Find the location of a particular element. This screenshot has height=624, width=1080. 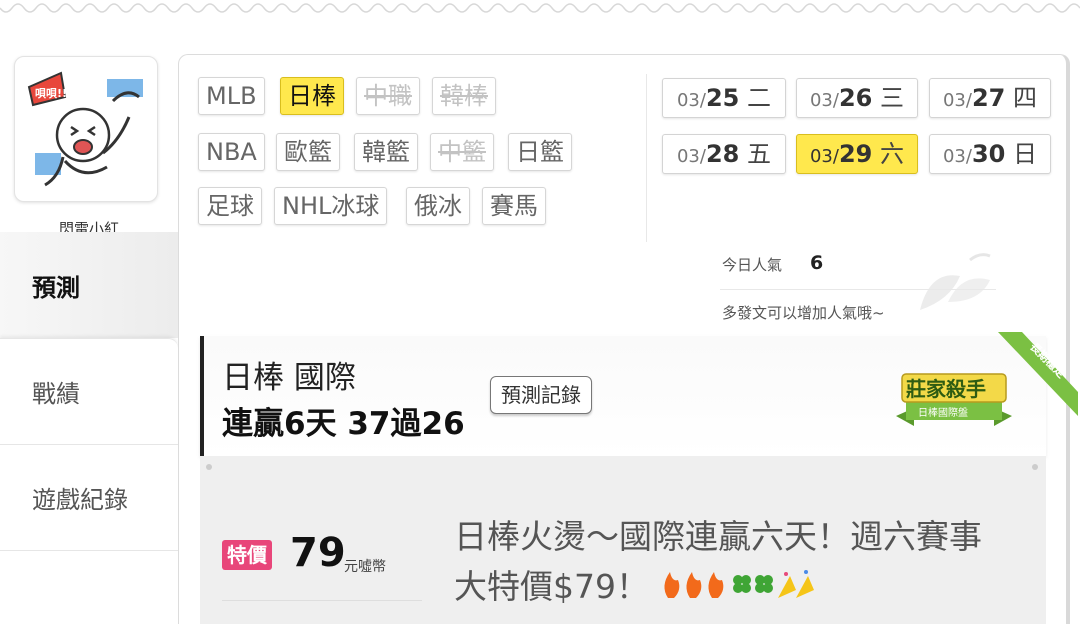

popularity-value: 6 is located at coordinates (817, 263).